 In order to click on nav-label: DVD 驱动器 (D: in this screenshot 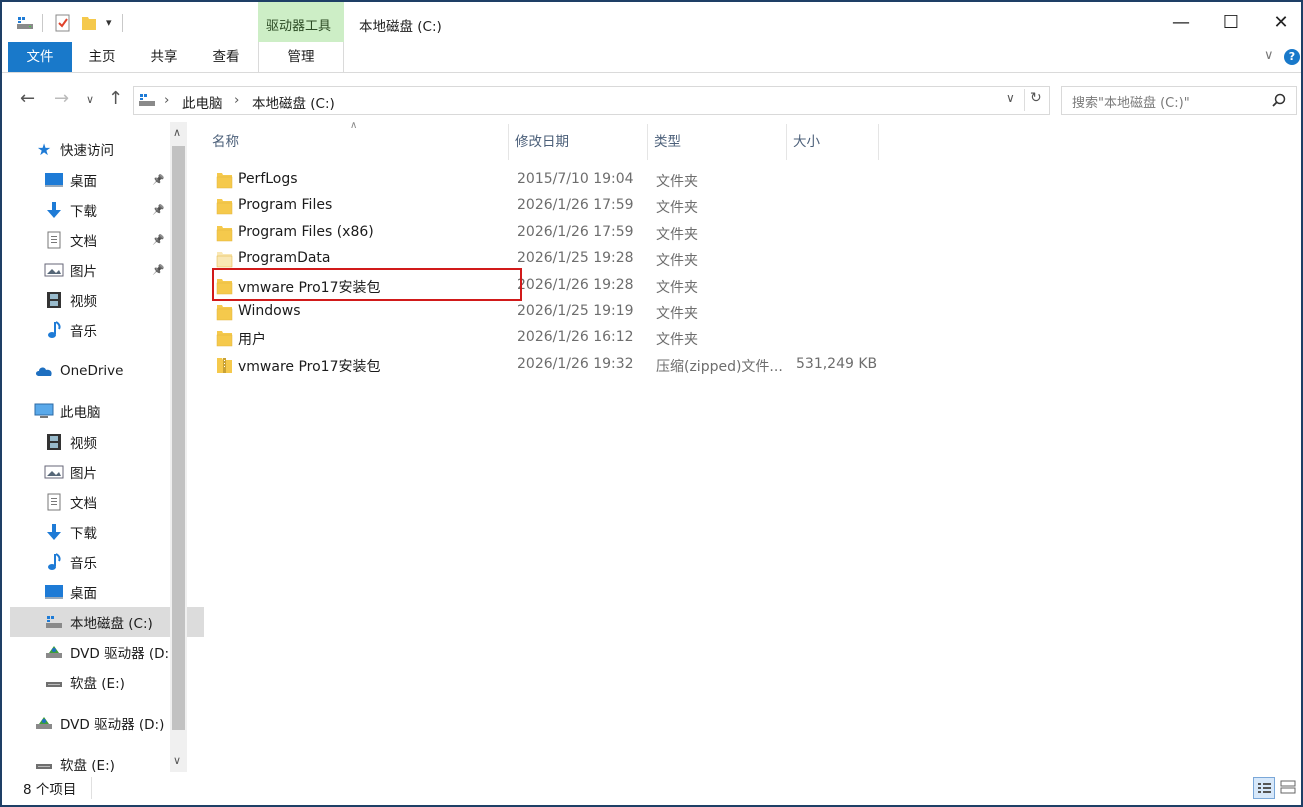, I will do `click(120, 654)`.